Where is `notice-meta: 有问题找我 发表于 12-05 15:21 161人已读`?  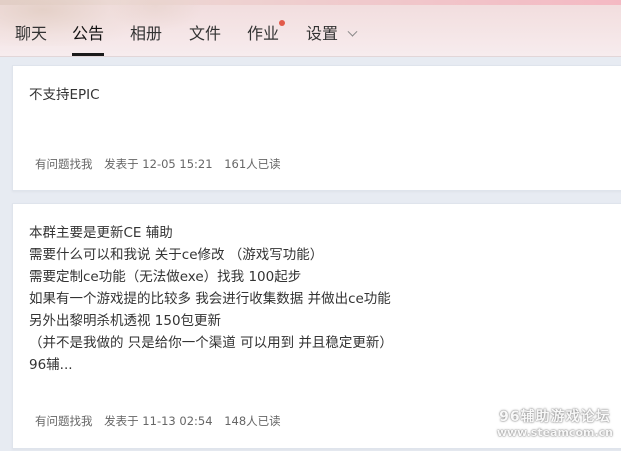 notice-meta: 有问题找我 发表于 12-05 15:21 161人已读 is located at coordinates (162, 164).